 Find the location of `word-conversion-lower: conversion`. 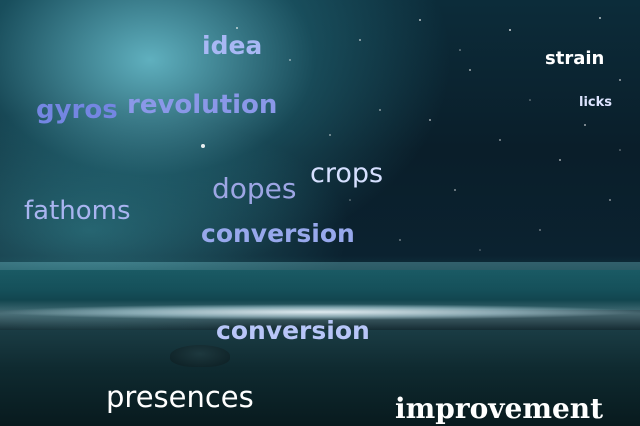

word-conversion-lower: conversion is located at coordinates (293, 330).